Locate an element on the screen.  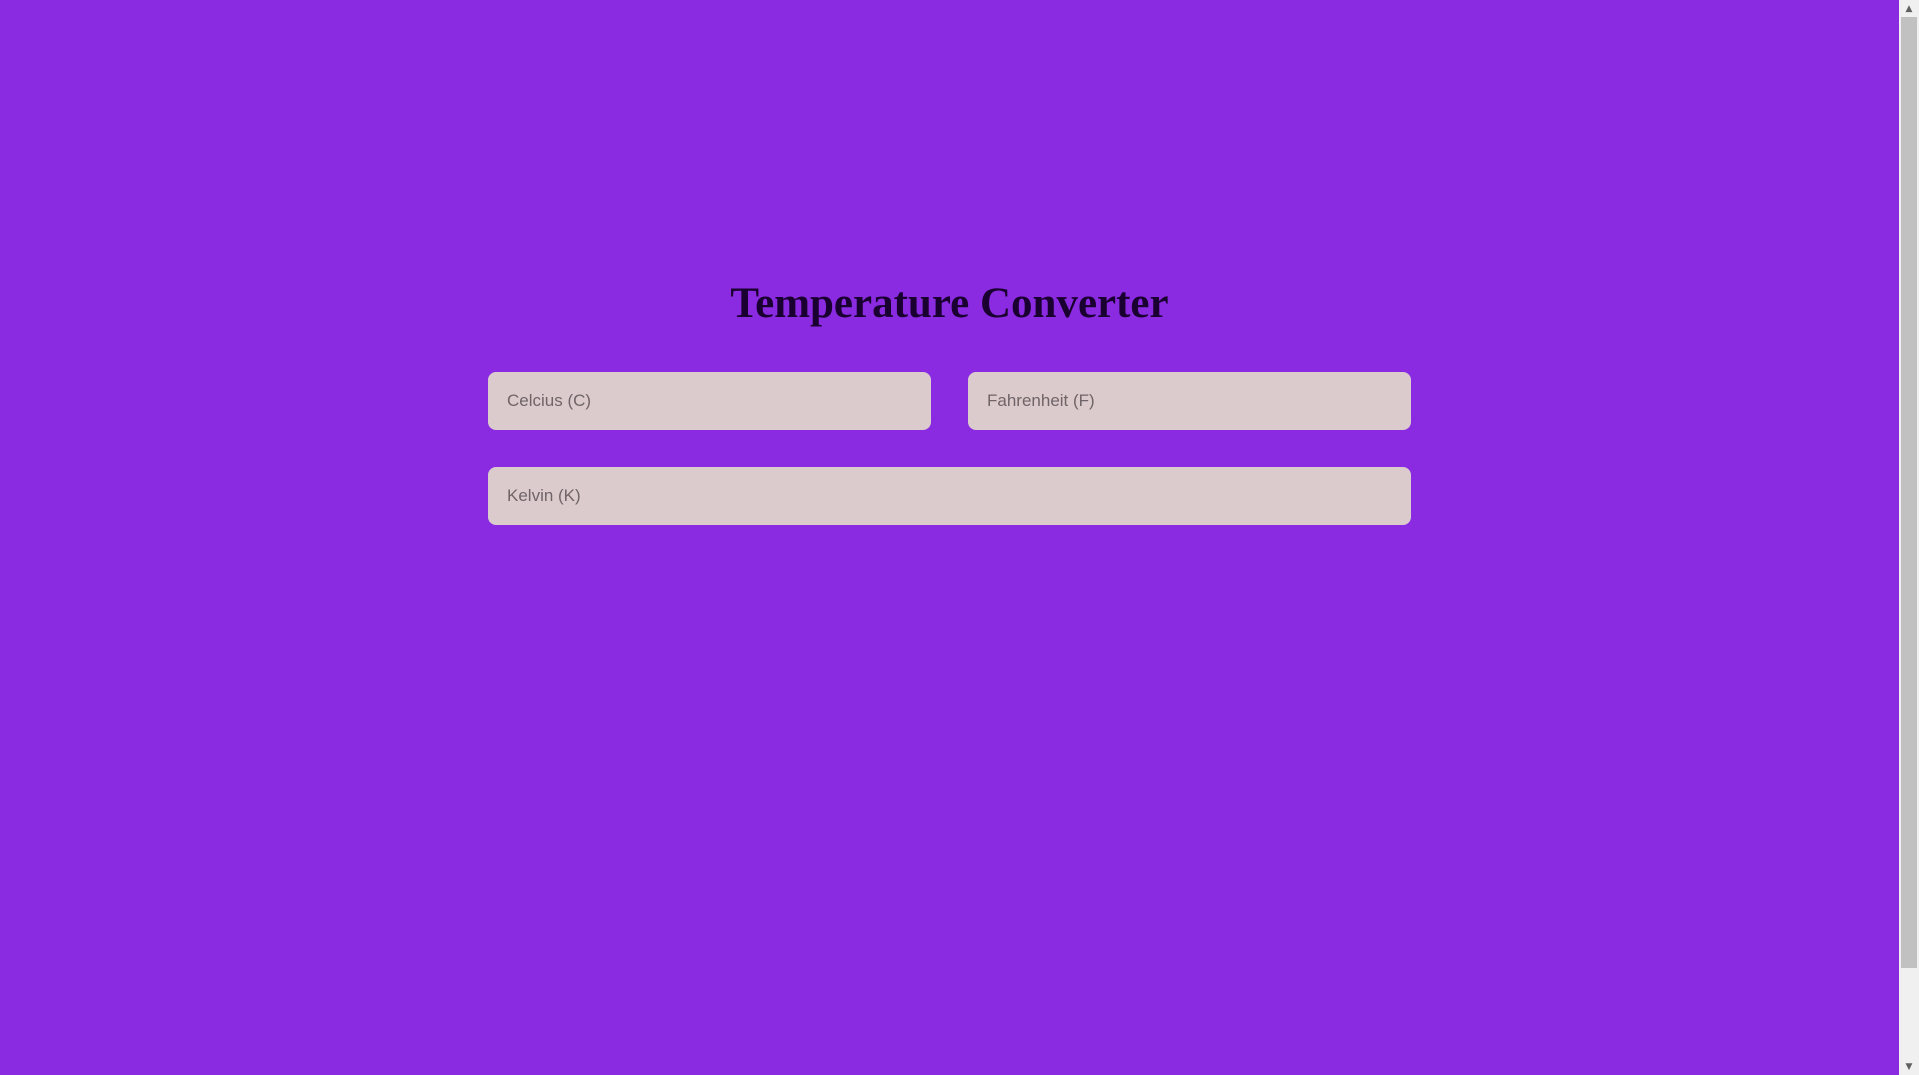
vertical-scrollbar: ▲ ▼ is located at coordinates (1909, 537).